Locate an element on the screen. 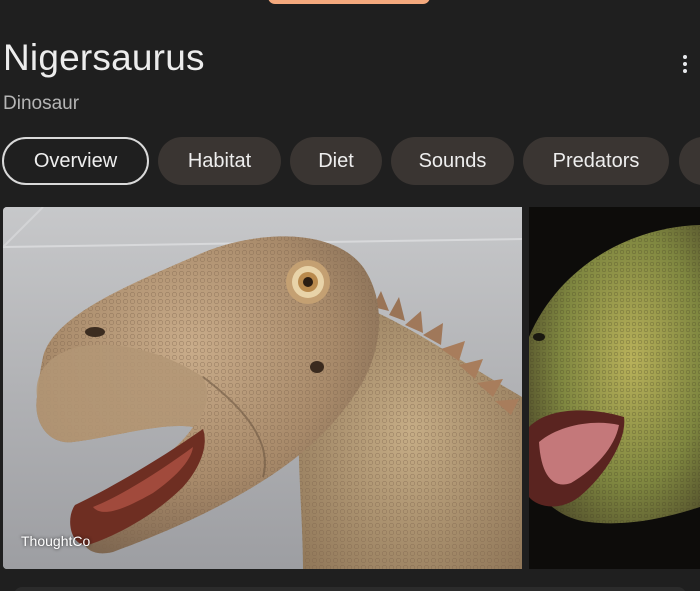 Image resolution: width=700 pixels, height=591 pixels. tab-bar: Overview Habitat Diet Sounds Predators is located at coordinates (351, 162).